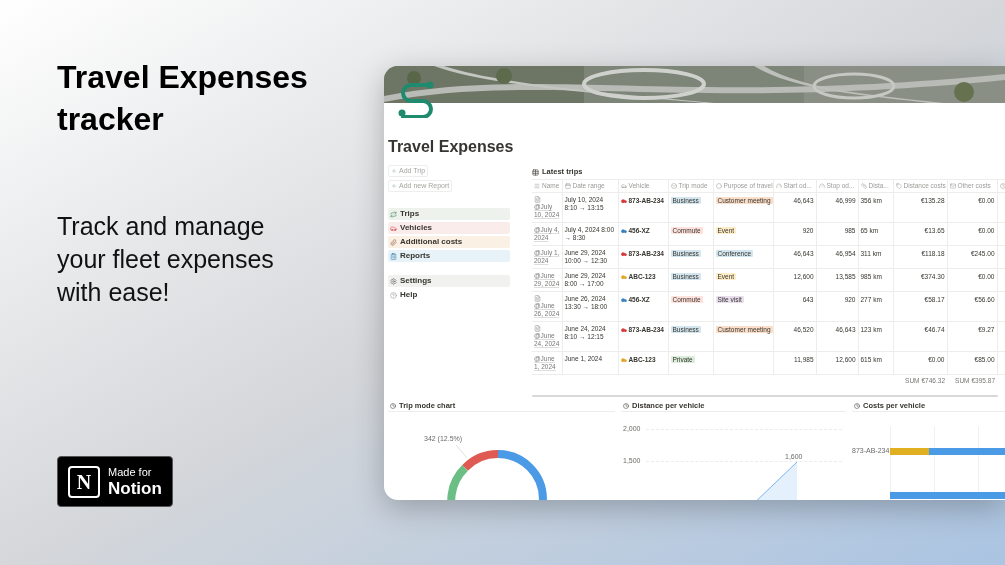  Describe the element at coordinates (183, 98) in the screenshot. I see `hero-title: Travel Expenses tracker` at that location.